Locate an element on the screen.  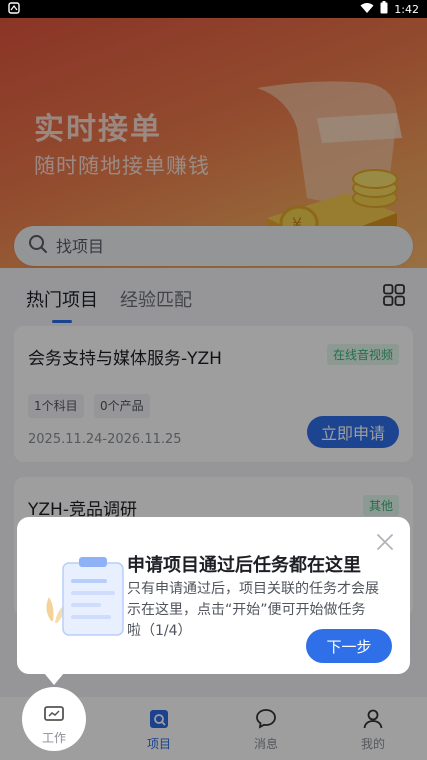
highlighted-nav-work: 工作 is located at coordinates (54, 719).